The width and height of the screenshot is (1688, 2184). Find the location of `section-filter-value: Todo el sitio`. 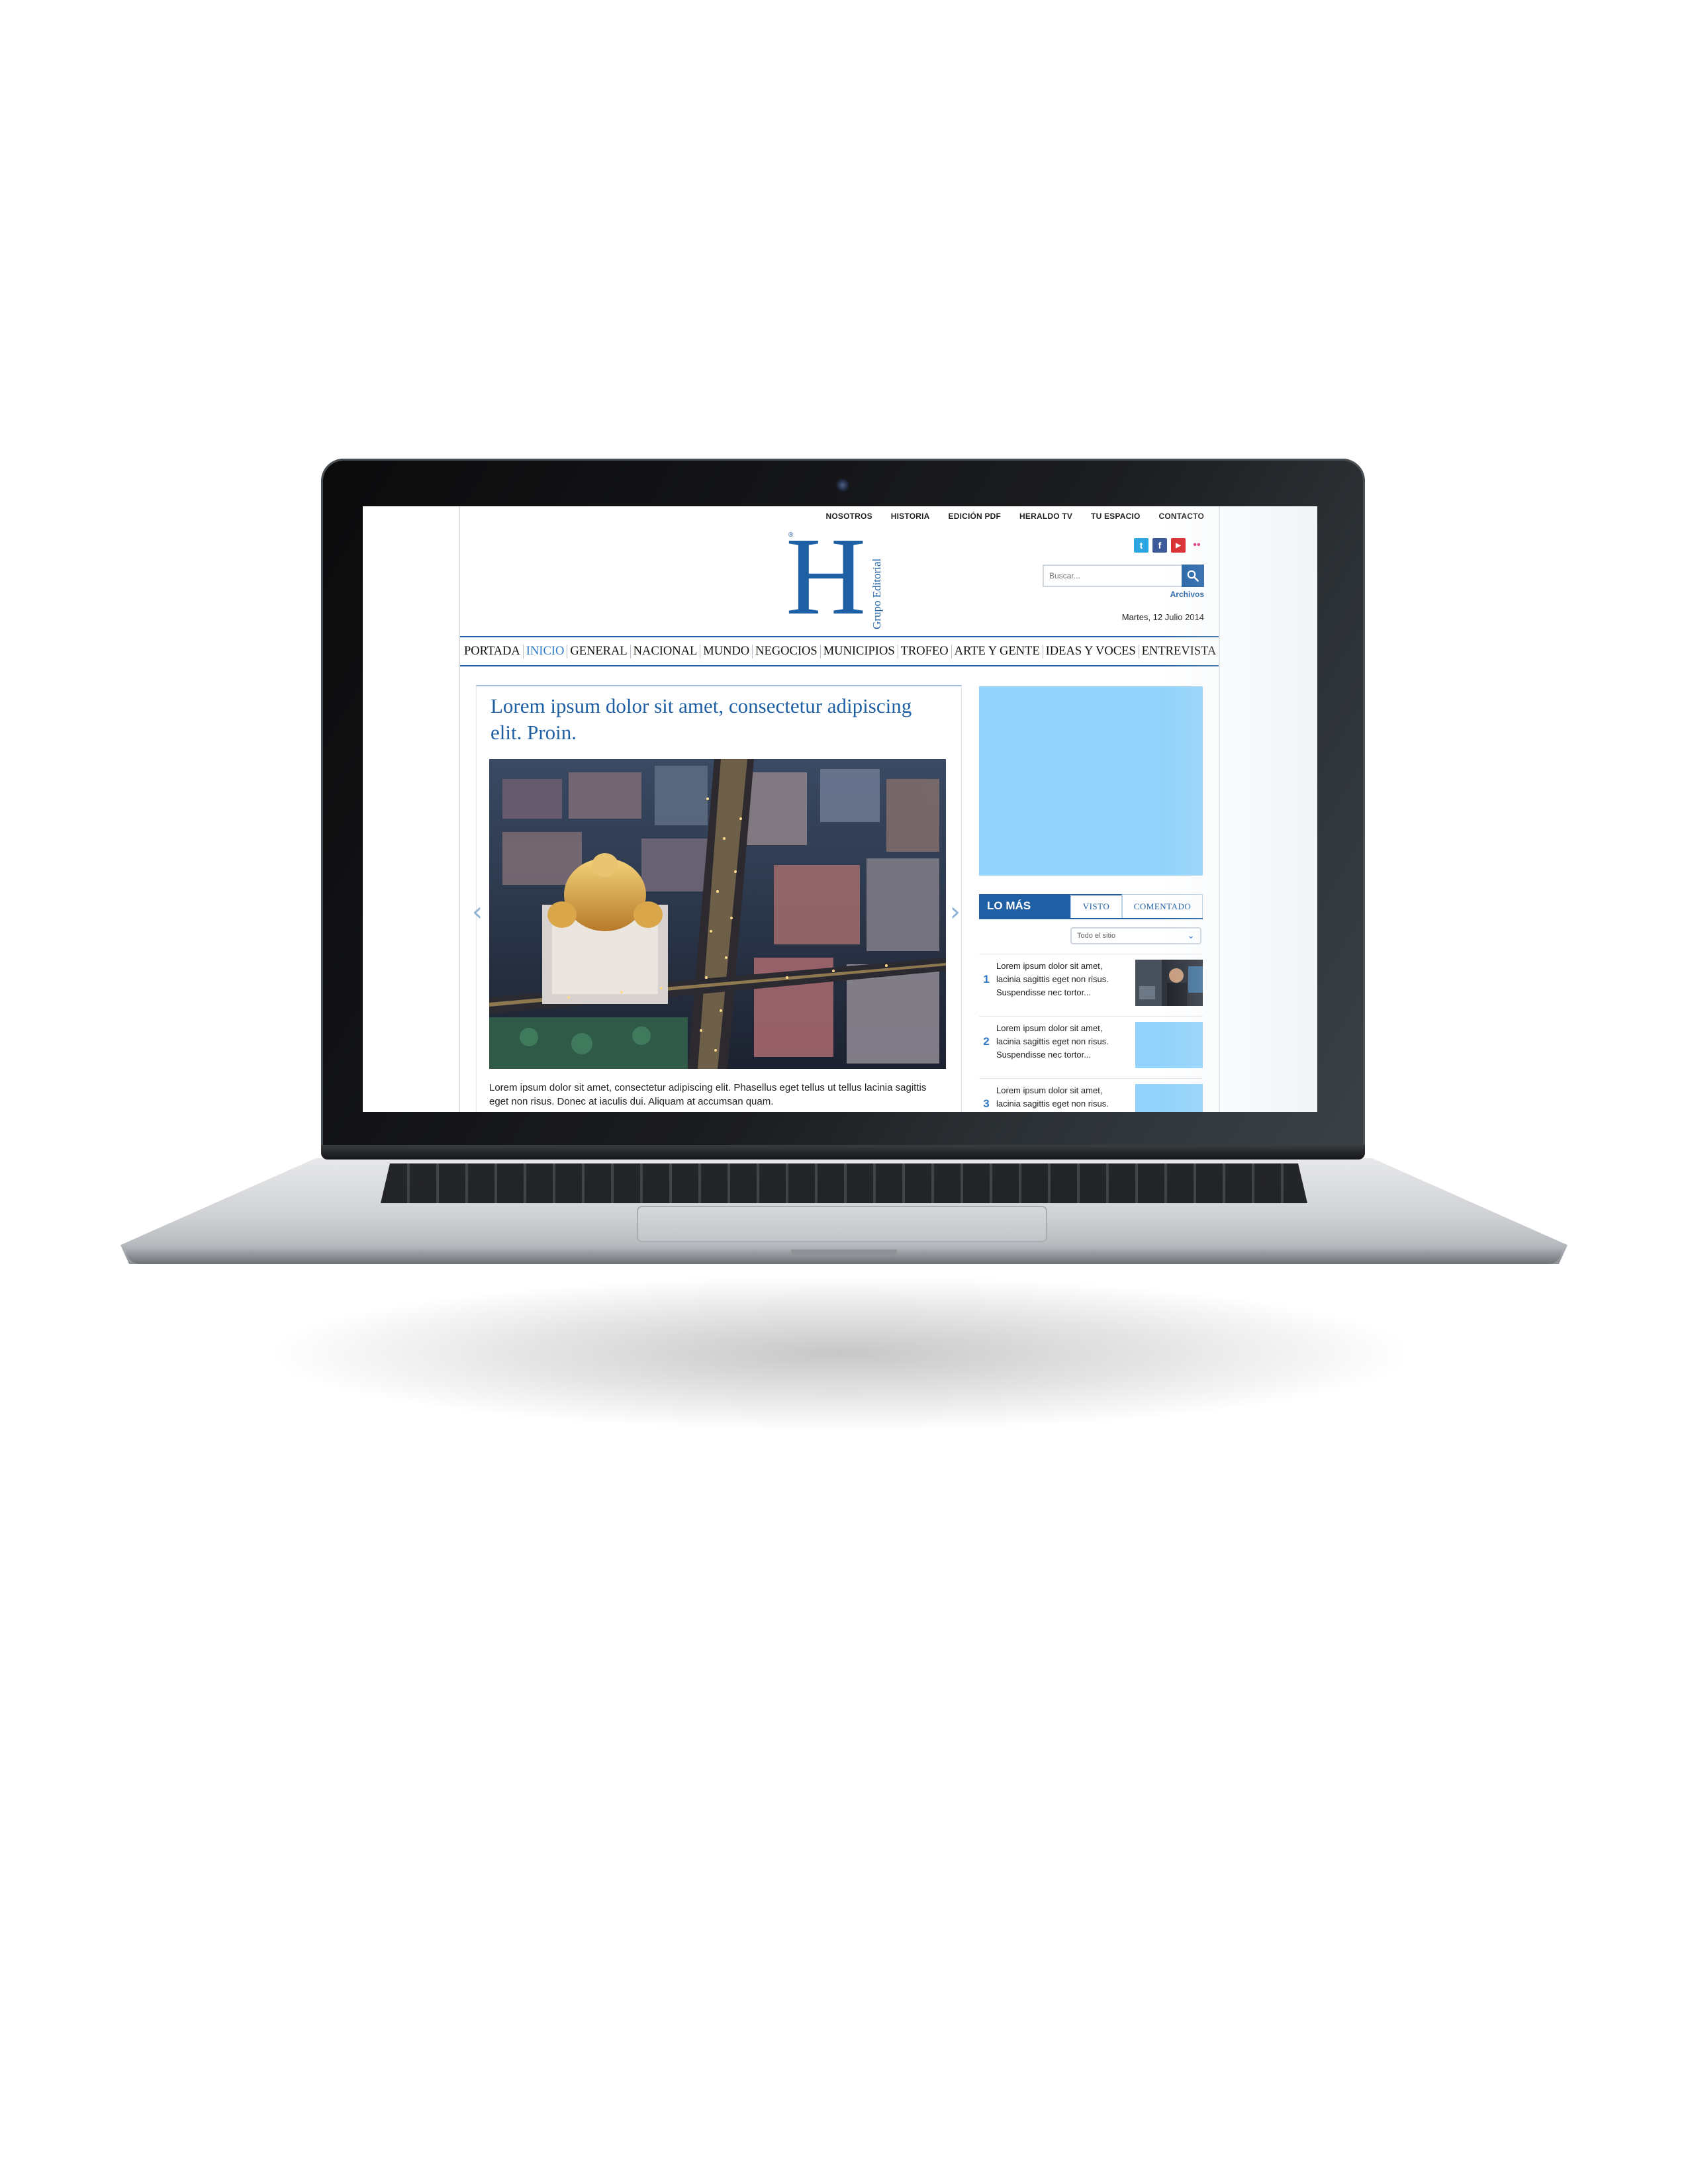

section-filter-value: Todo el sitio is located at coordinates (1096, 936).